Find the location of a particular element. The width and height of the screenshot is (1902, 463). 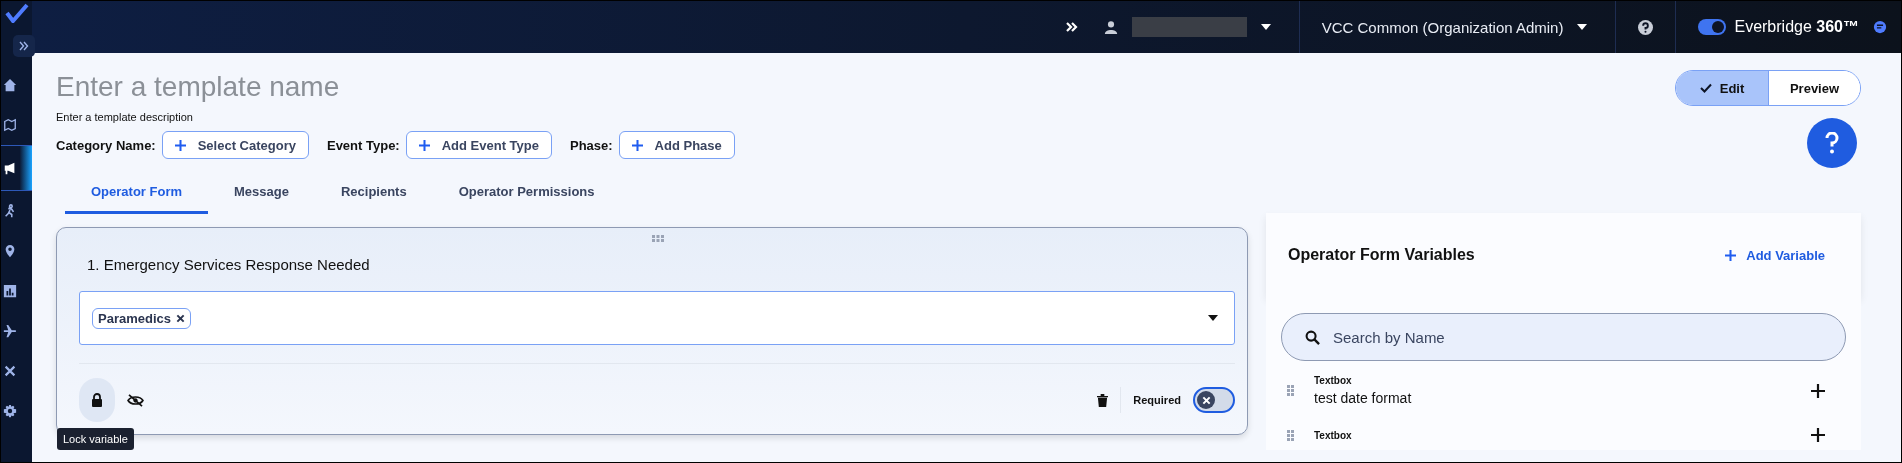

question-mark-icon is located at coordinates (1832, 143).